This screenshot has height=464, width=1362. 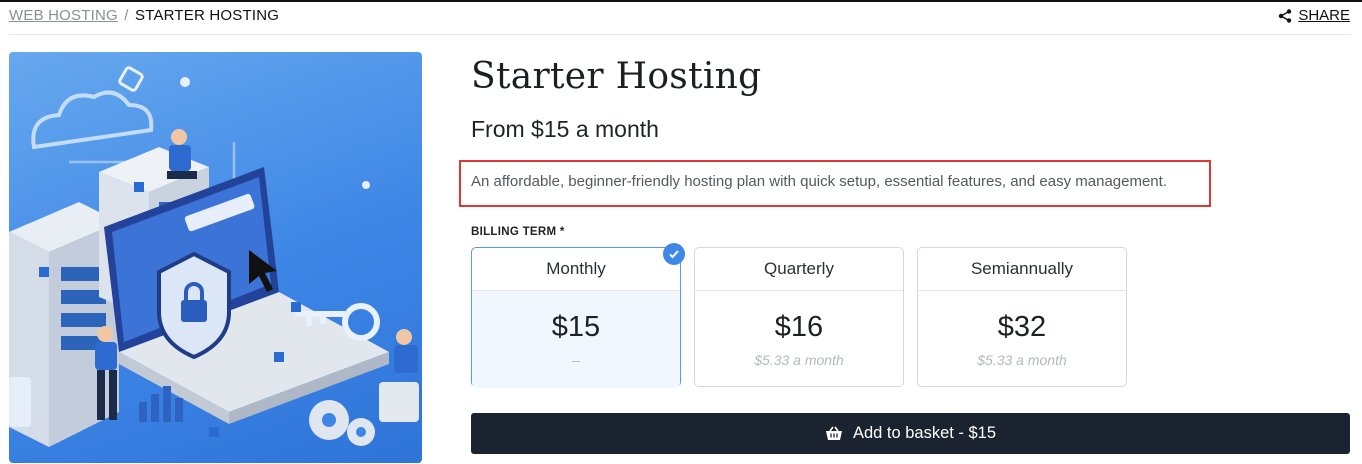 I want to click on breadcrumb: WEB HOSTING / STARTER HOSTING, so click(x=144, y=15).